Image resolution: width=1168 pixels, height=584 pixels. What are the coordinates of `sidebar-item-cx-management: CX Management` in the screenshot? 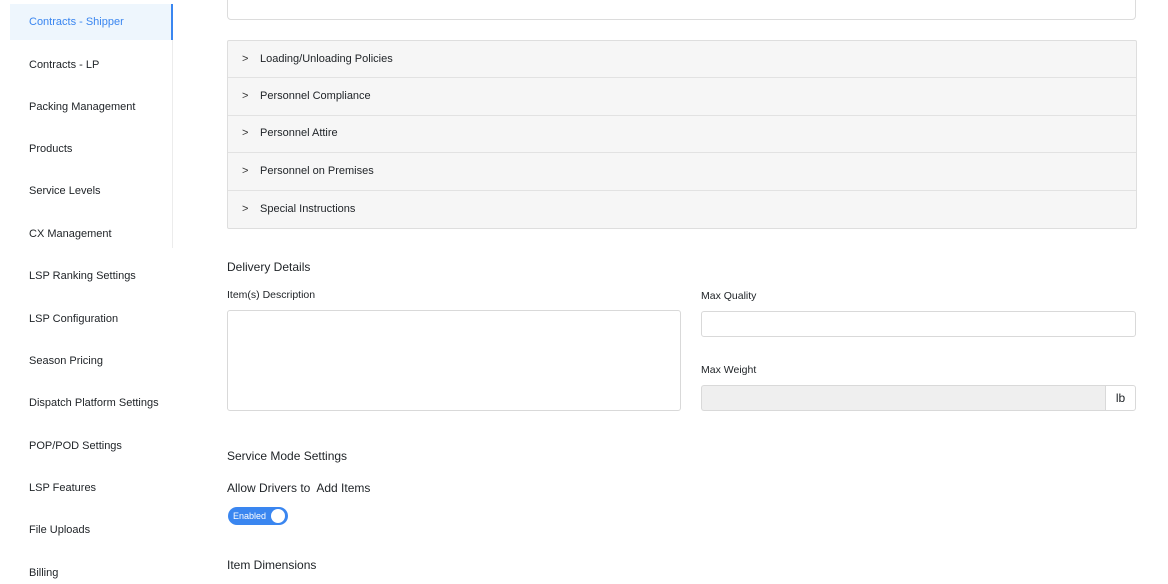 It's located at (91, 234).